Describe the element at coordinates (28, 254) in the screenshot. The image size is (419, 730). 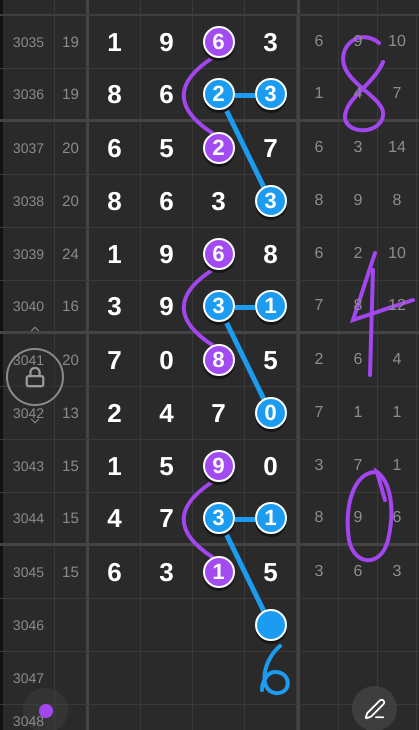
I see `issue-number: 3039` at that location.